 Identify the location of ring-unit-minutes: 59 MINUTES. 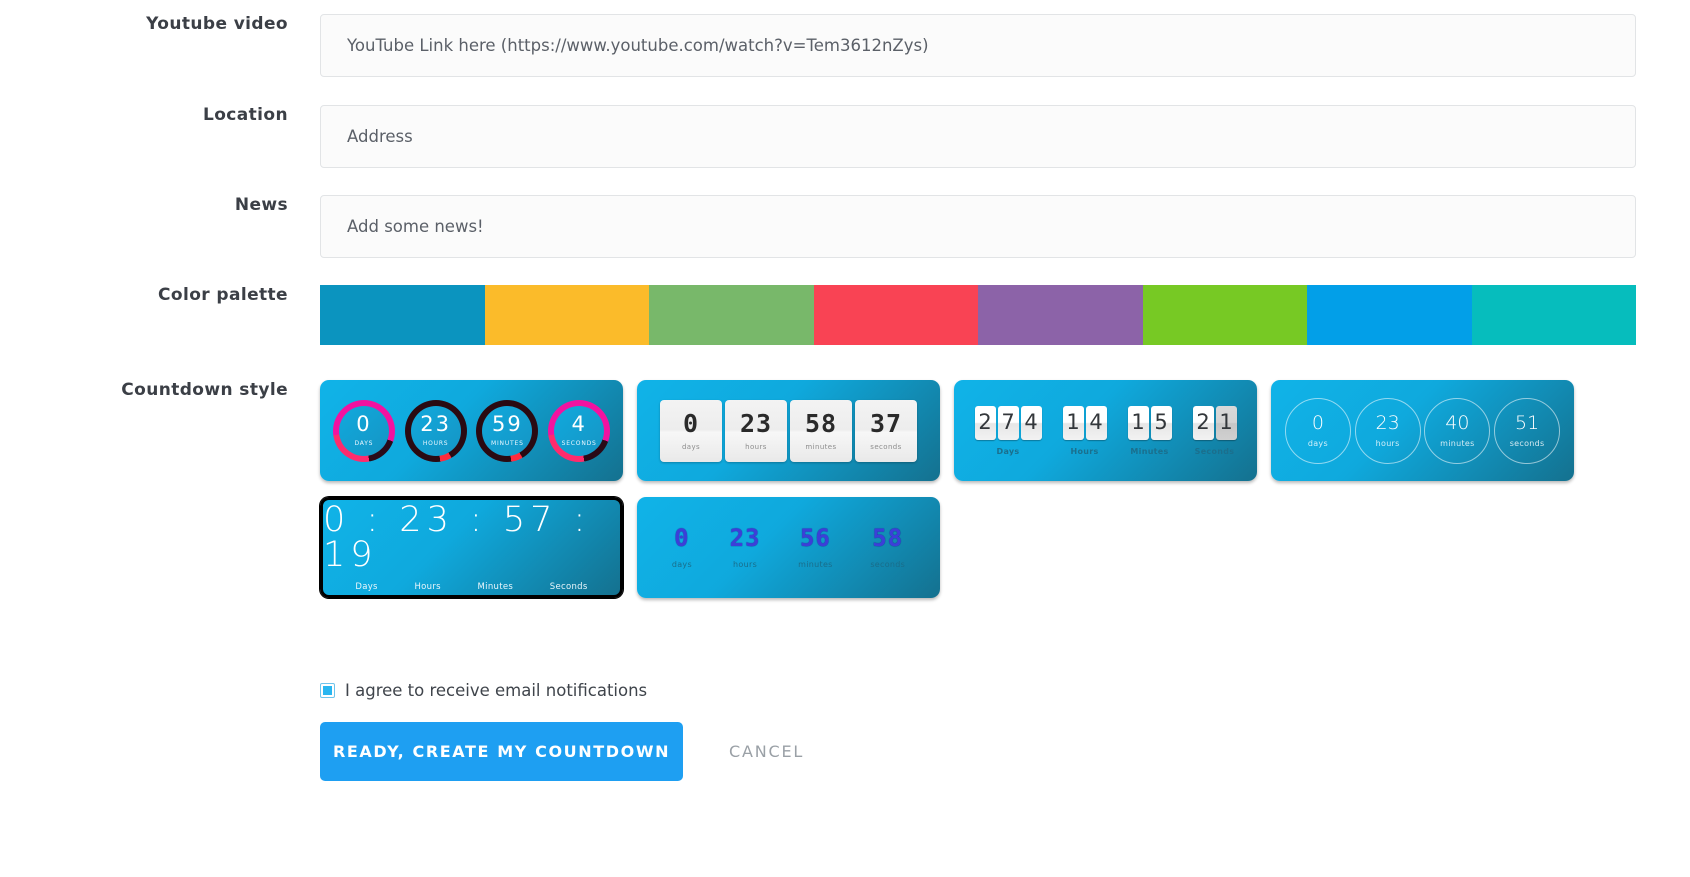
(507, 430).